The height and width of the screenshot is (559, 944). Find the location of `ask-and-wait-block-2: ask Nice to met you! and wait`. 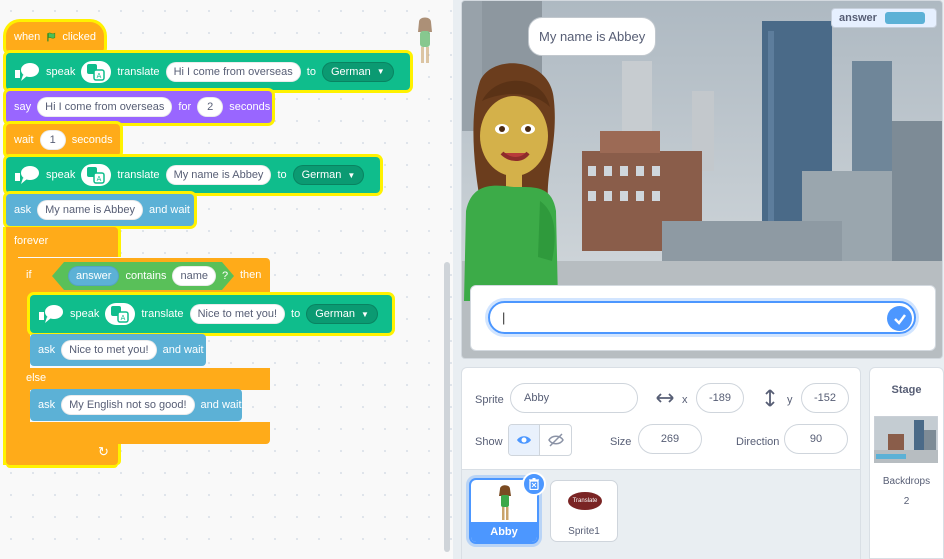

ask-and-wait-block-2: ask Nice to met you! and wait is located at coordinates (118, 350).